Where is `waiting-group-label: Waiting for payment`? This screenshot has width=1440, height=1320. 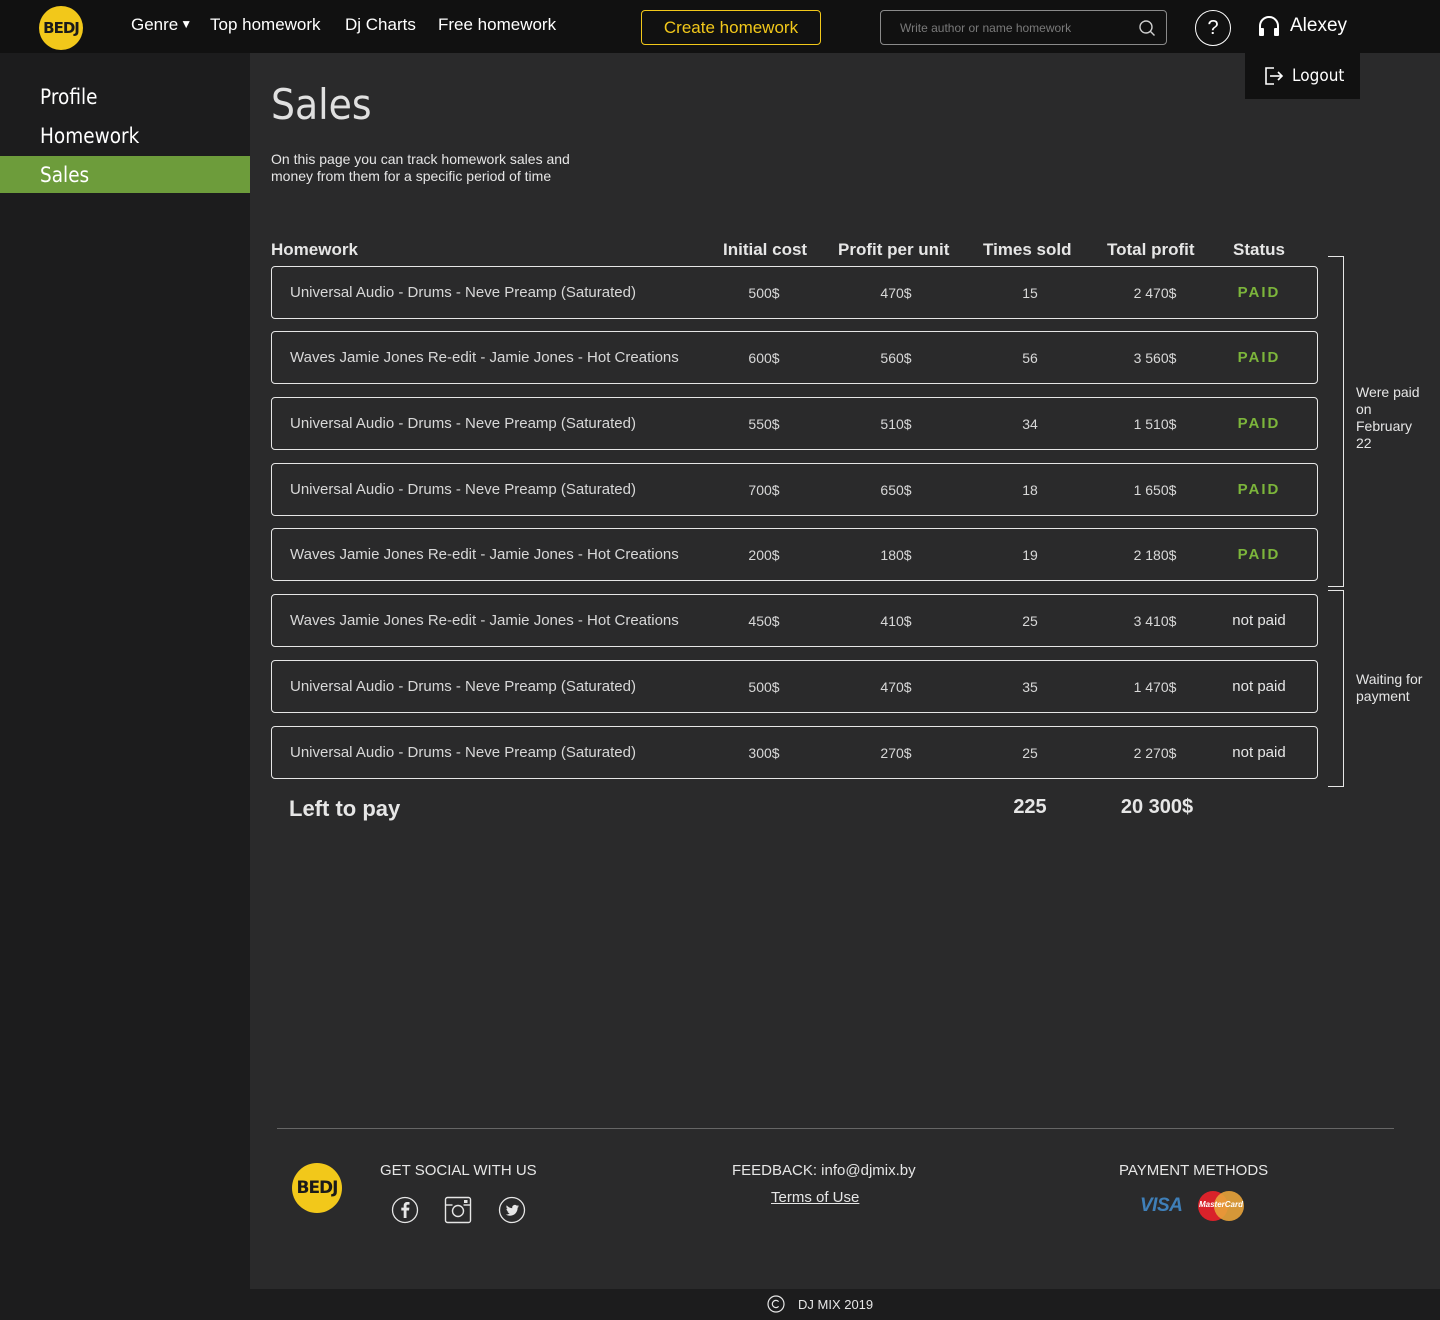
waiting-group-label: Waiting for payment is located at coordinates (1389, 687).